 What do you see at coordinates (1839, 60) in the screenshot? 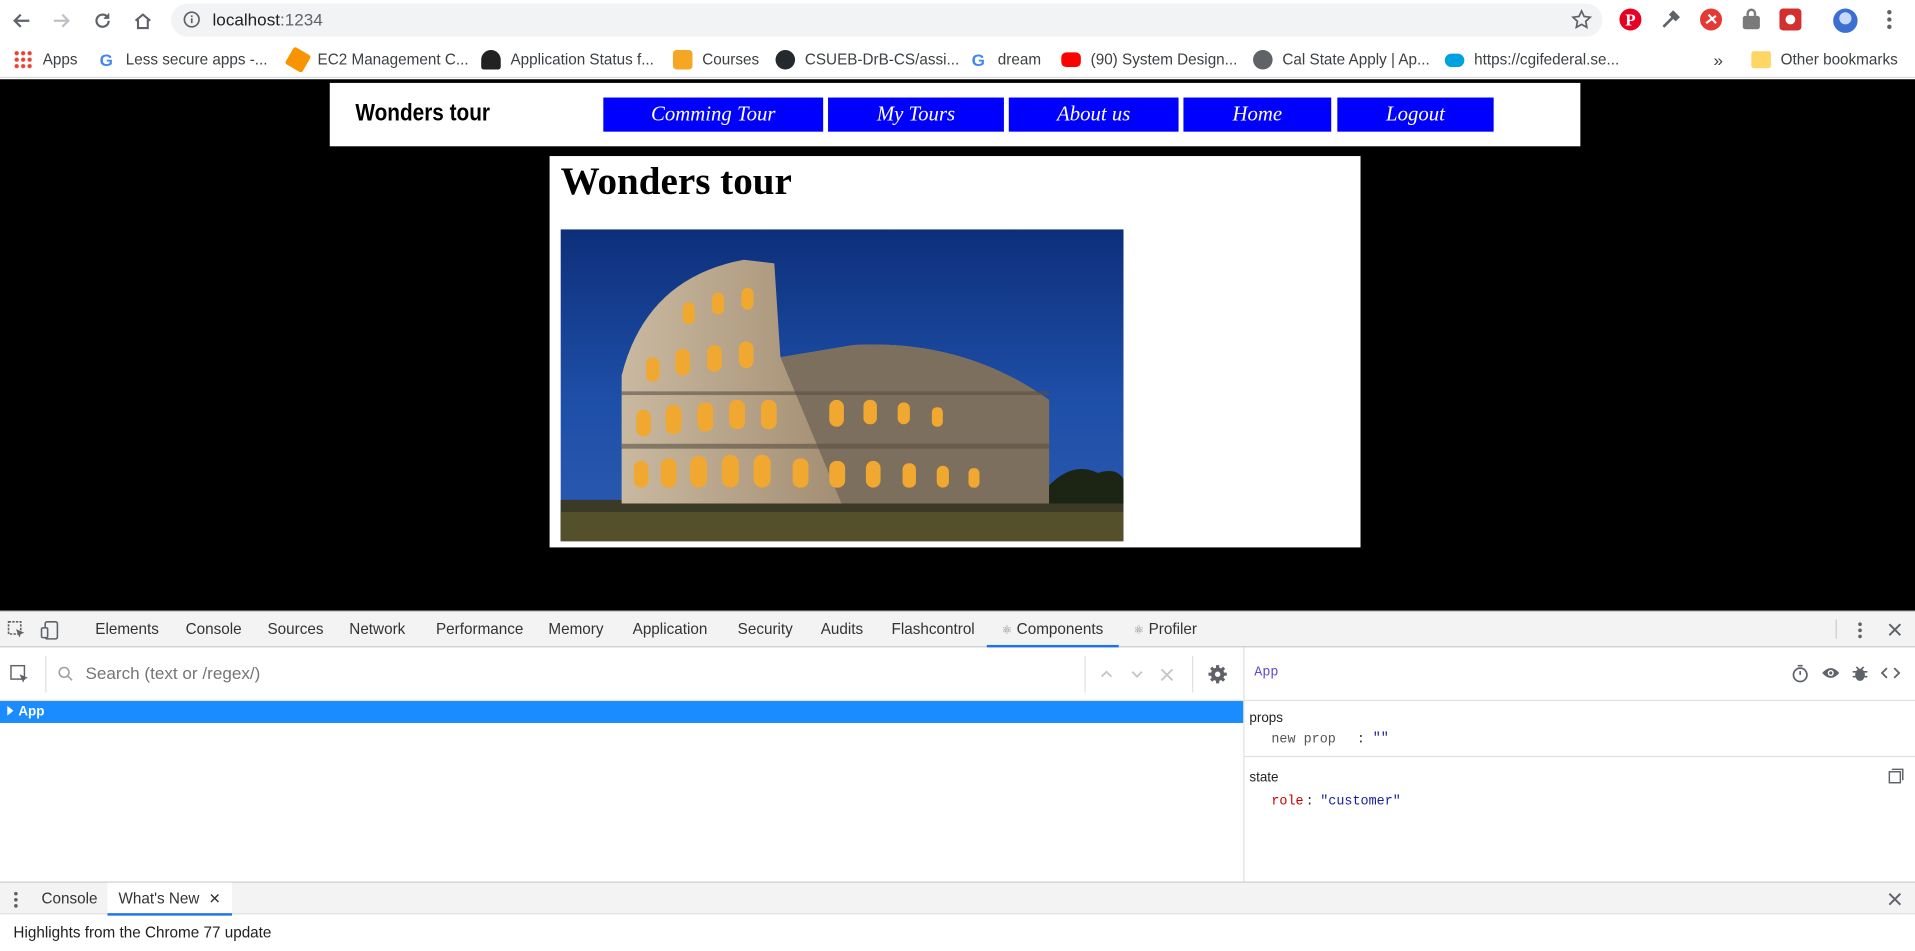
I see `other-bookmarks-label: Other bookmarks` at bounding box center [1839, 60].